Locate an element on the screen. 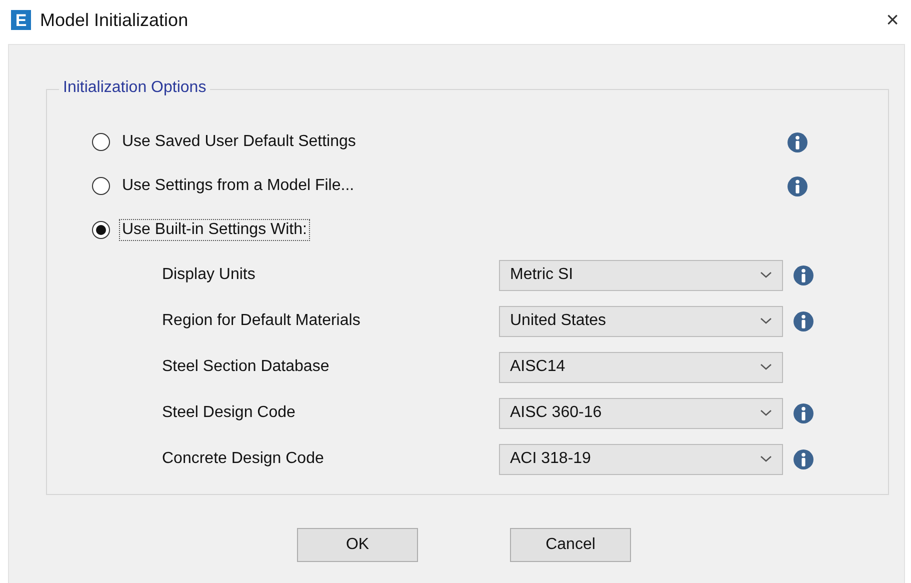  setting-label: Concrete Design Code is located at coordinates (243, 459).